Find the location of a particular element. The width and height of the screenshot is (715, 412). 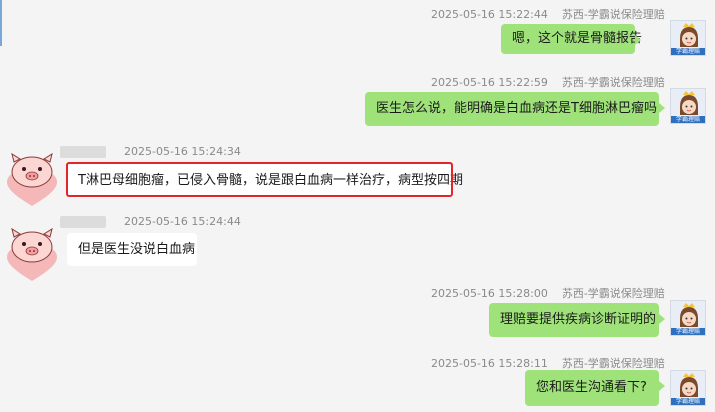

chat-bubble-outgoing: 嗯，这个就是骨髓报告 is located at coordinates (571, 39).